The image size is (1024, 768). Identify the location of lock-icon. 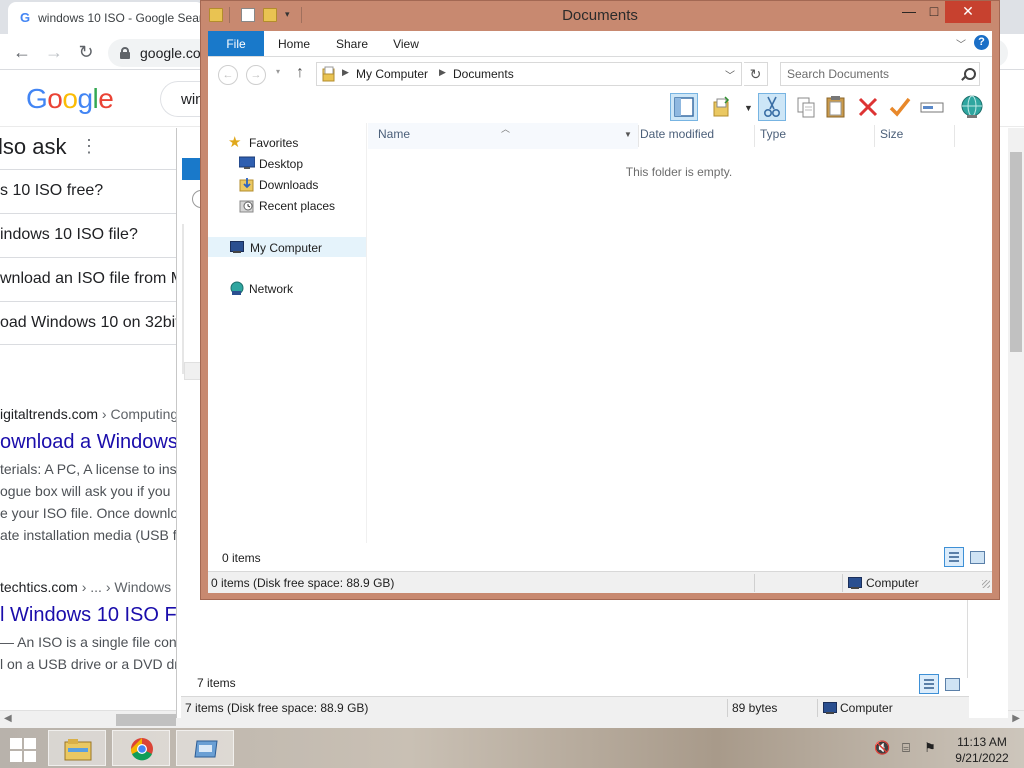
(125, 53).